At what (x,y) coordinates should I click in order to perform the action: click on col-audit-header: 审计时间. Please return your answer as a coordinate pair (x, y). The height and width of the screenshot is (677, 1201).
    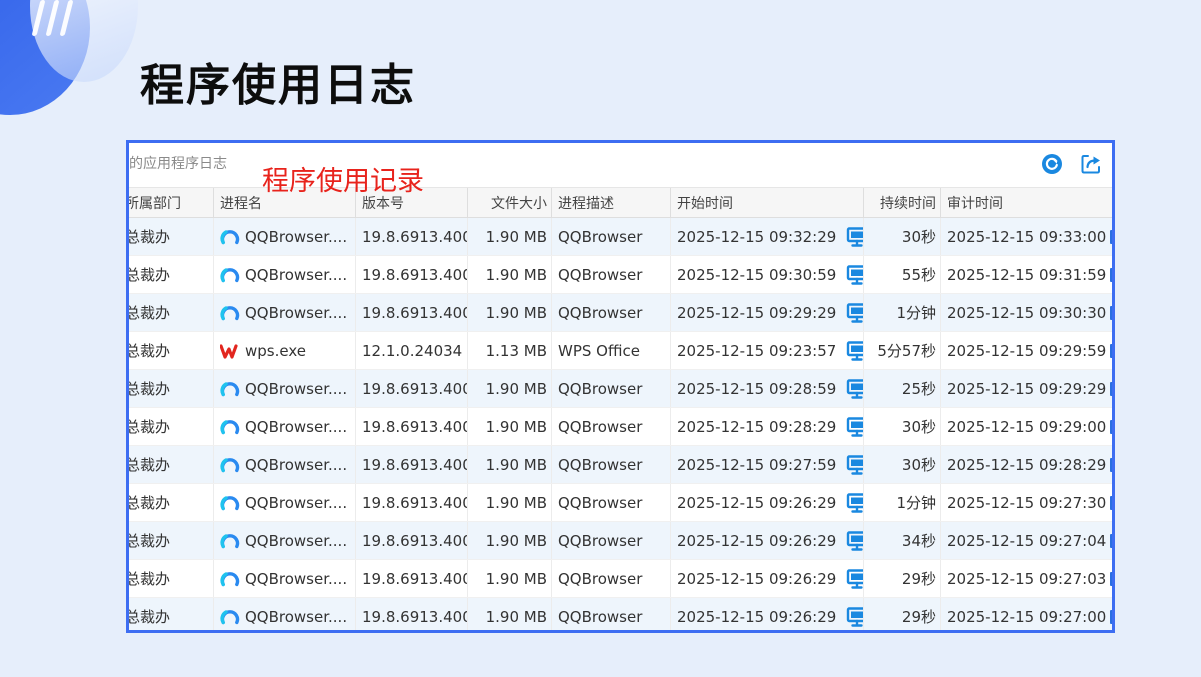
    Looking at the image, I should click on (1026, 202).